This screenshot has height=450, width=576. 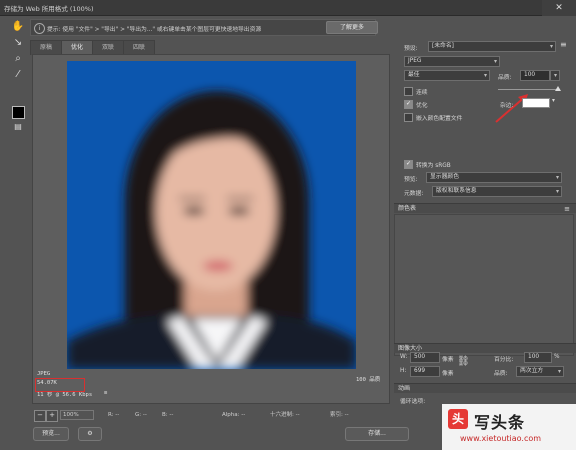 I want to click on info-icon: i, so click(x=39, y=28).